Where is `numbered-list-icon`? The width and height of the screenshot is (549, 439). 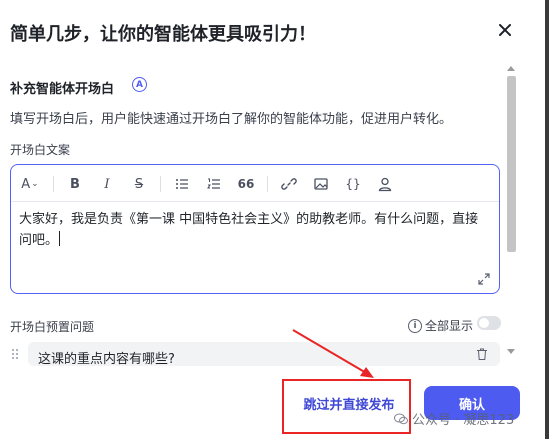
numbered-list-icon is located at coordinates (213, 183).